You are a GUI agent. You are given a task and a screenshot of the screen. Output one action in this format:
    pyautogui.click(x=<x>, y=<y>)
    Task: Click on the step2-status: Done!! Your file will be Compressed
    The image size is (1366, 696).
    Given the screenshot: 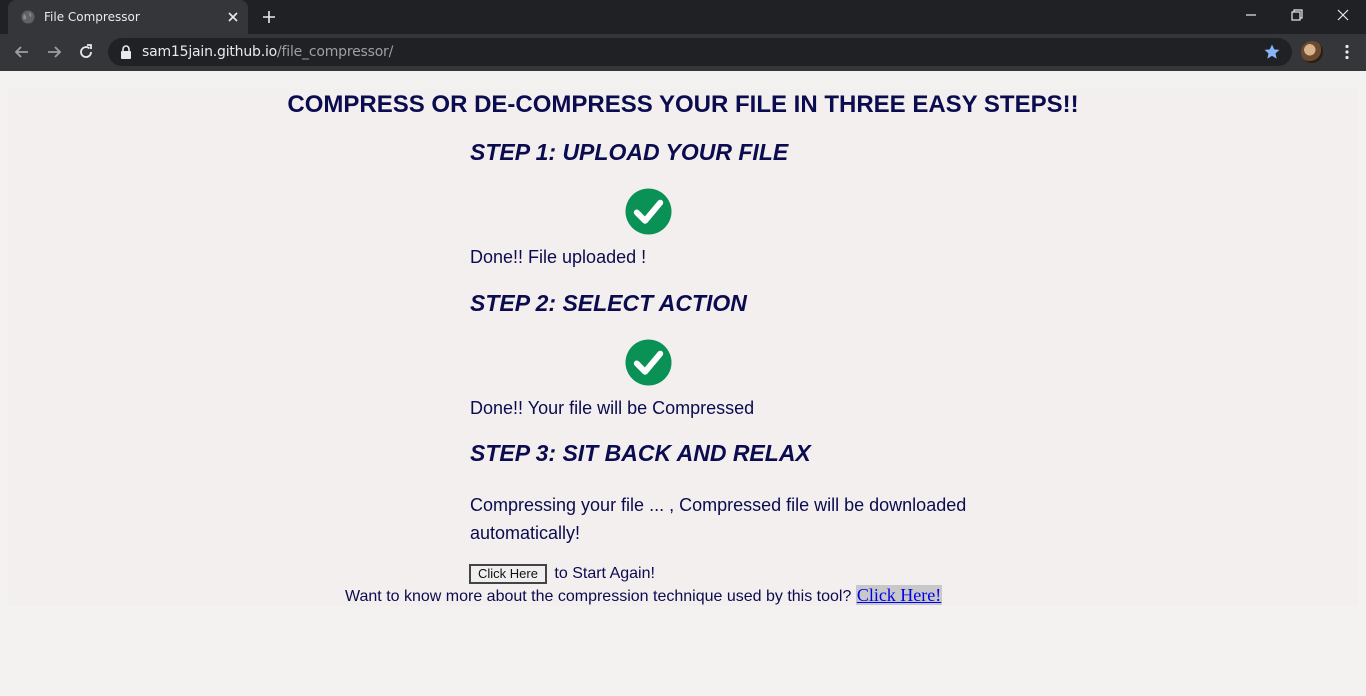 What is the action you would take?
    pyautogui.click(x=612, y=408)
    